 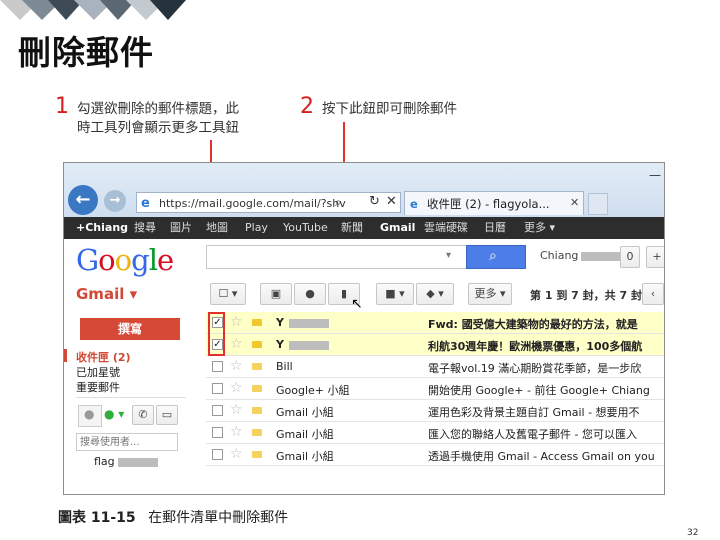 What do you see at coordinates (256, 228) in the screenshot?
I see `google-bar-item-play: Play` at bounding box center [256, 228].